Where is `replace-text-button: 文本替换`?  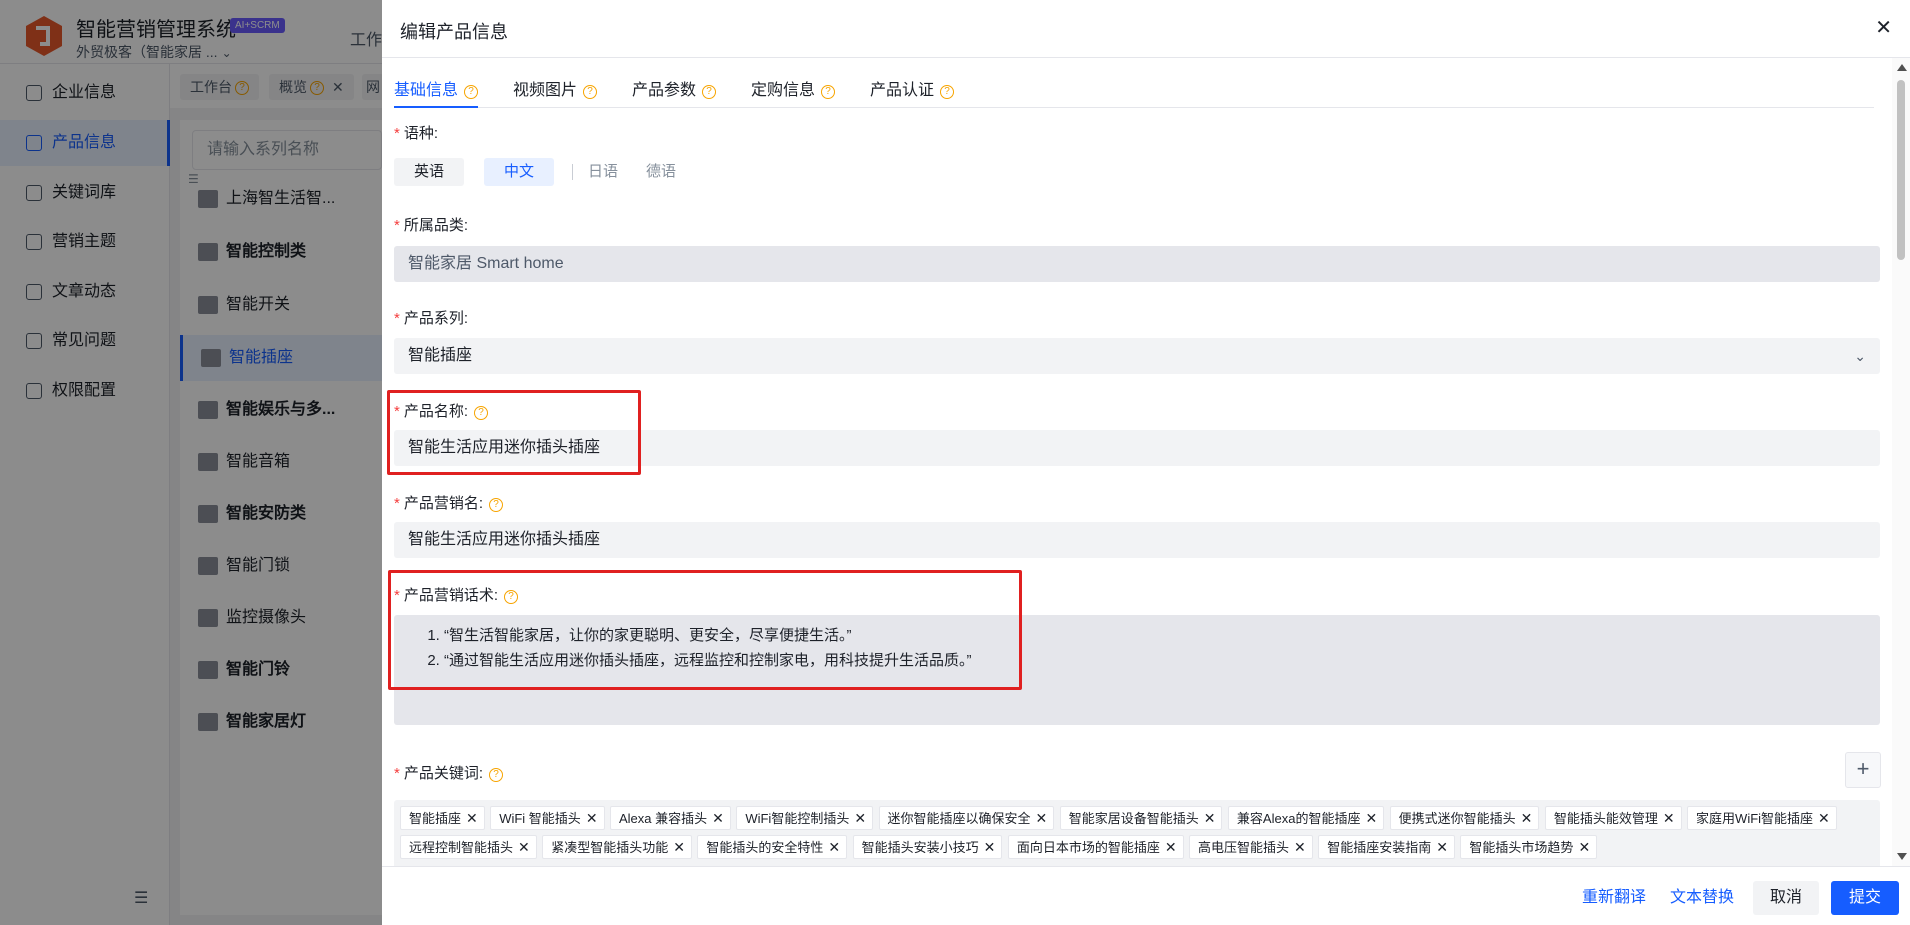
replace-text-button: 文本替换 is located at coordinates (1702, 898).